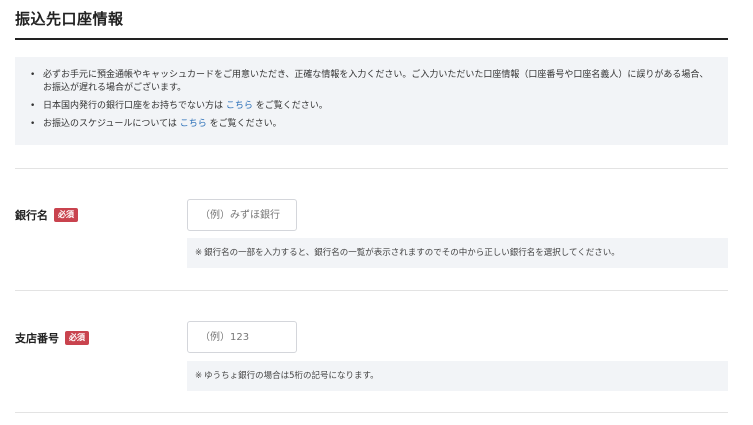 This screenshot has height=425, width=753. Describe the element at coordinates (239, 106) in the screenshot. I see `non-japanese-account-link: こちら` at that location.